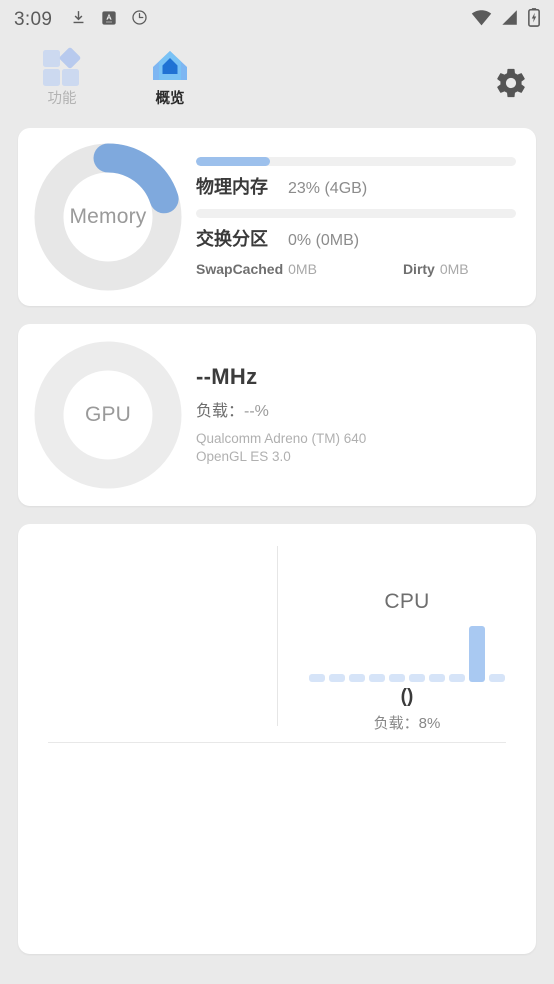 The image size is (554, 984). I want to click on physical-memory-value: 23% (4GB), so click(328, 188).